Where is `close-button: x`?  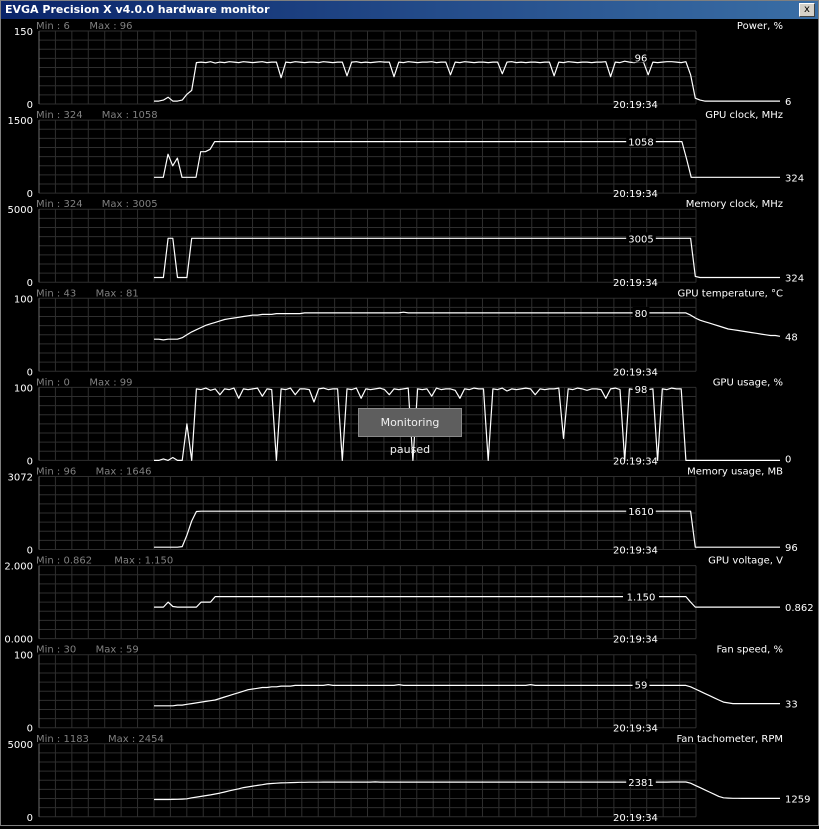 close-button: x is located at coordinates (807, 10).